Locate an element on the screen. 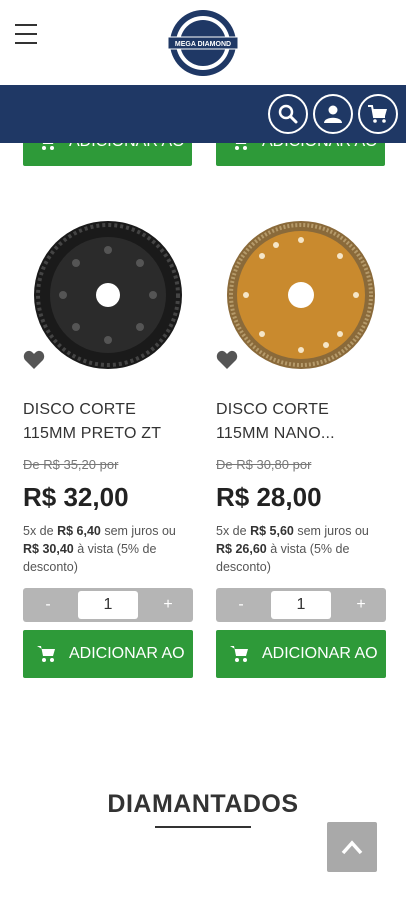  account-button is located at coordinates (333, 114).